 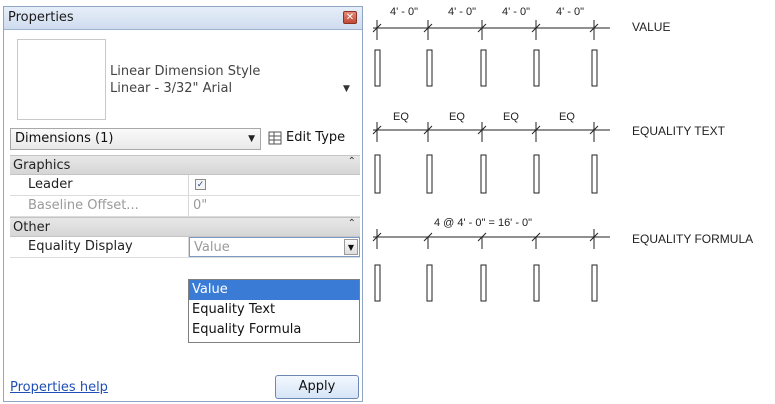 What do you see at coordinates (41, 17) in the screenshot?
I see `palette-title: Properties` at bounding box center [41, 17].